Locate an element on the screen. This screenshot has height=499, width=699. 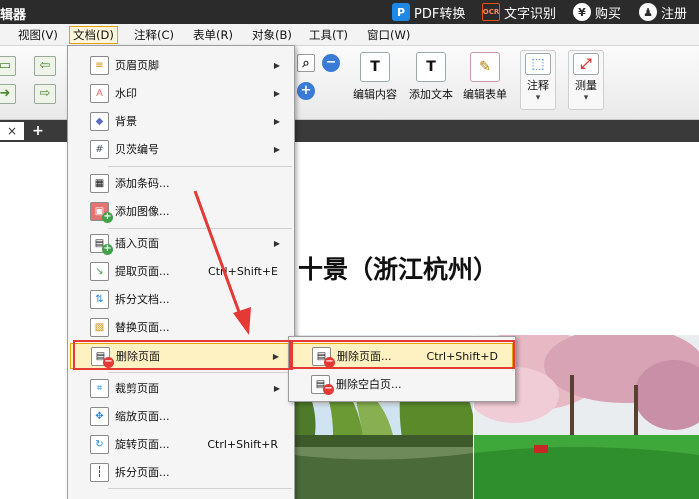
measure-icon: ⤢ is located at coordinates (586, 64).